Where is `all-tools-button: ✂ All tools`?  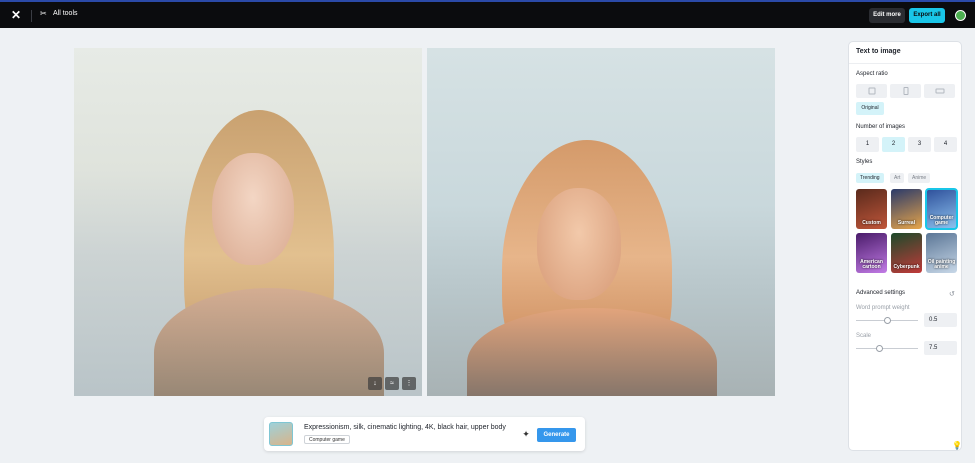 all-tools-button: ✂ All tools is located at coordinates (59, 13).